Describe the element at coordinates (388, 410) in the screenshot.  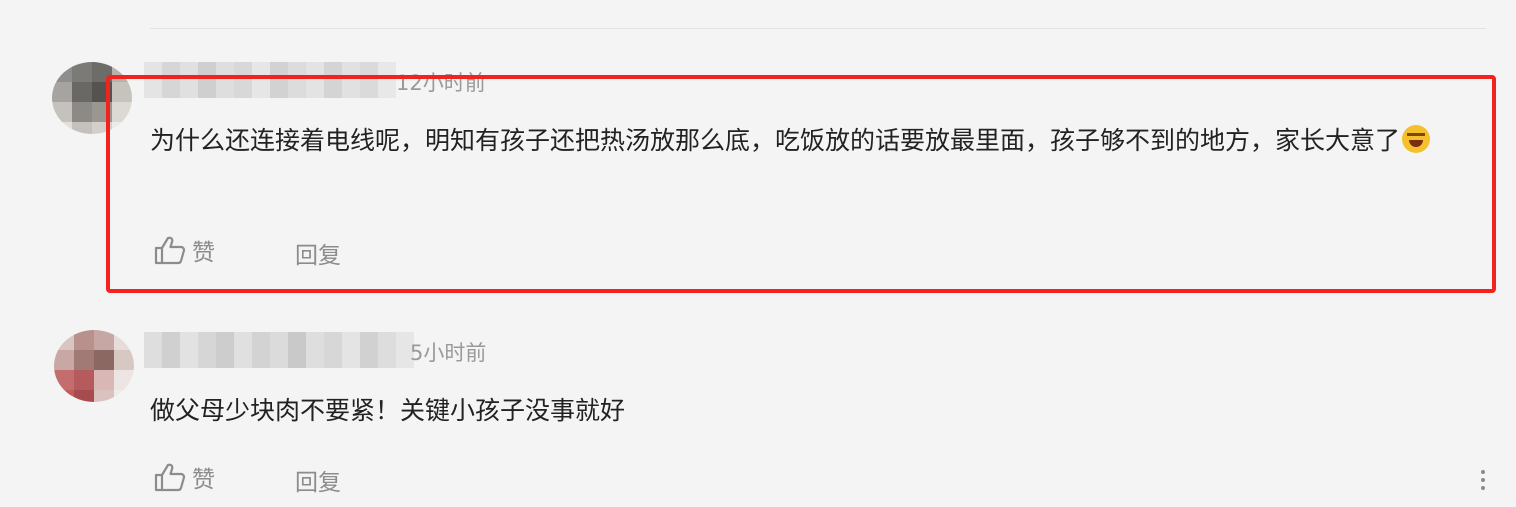
I see `comment-text-content: 做父母少块肉不要紧！关键小孩子没事就好` at that location.